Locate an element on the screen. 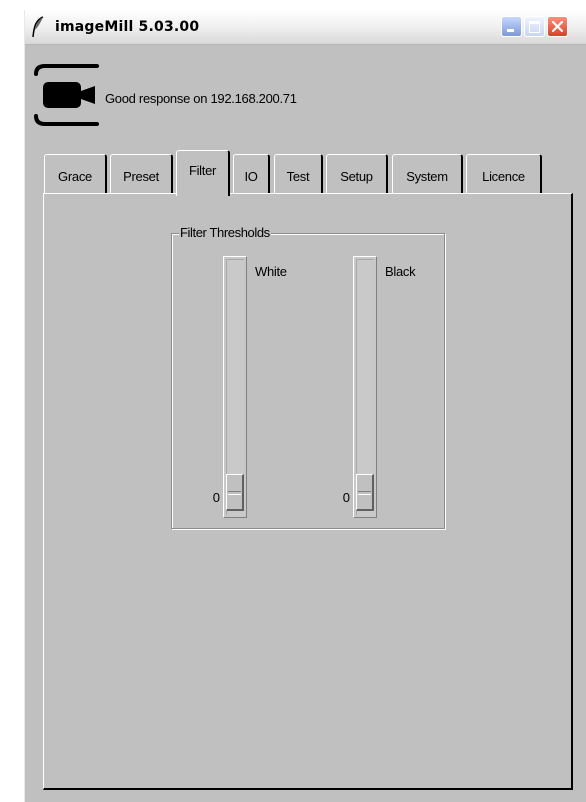 This screenshot has width=586, height=802. tab-setup: Setup is located at coordinates (357, 174).